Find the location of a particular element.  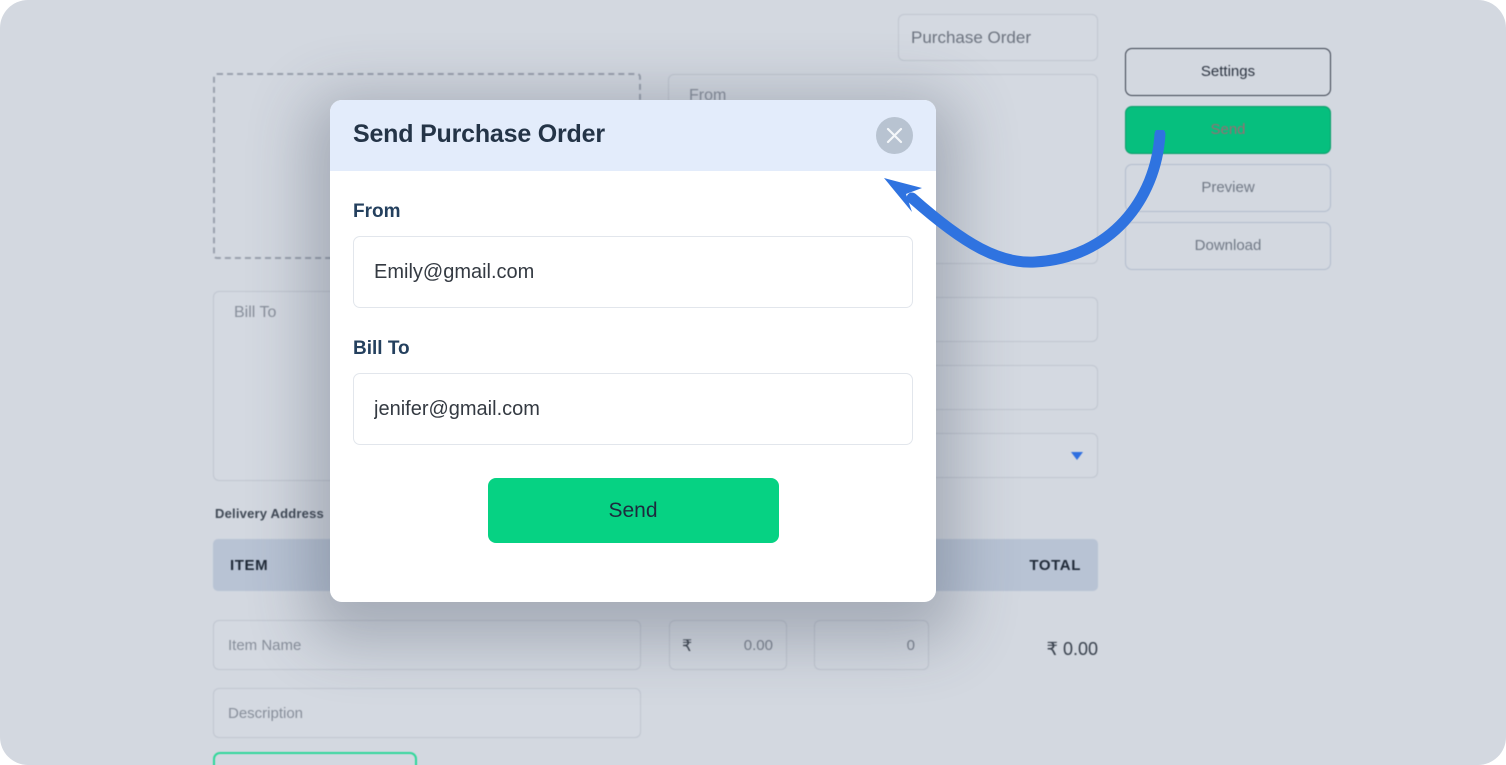

from-email-input is located at coordinates (633, 272).